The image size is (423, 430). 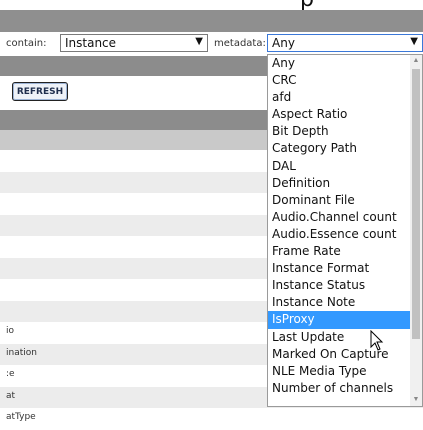 What do you see at coordinates (11, 395) in the screenshot?
I see `row-label: at` at bounding box center [11, 395].